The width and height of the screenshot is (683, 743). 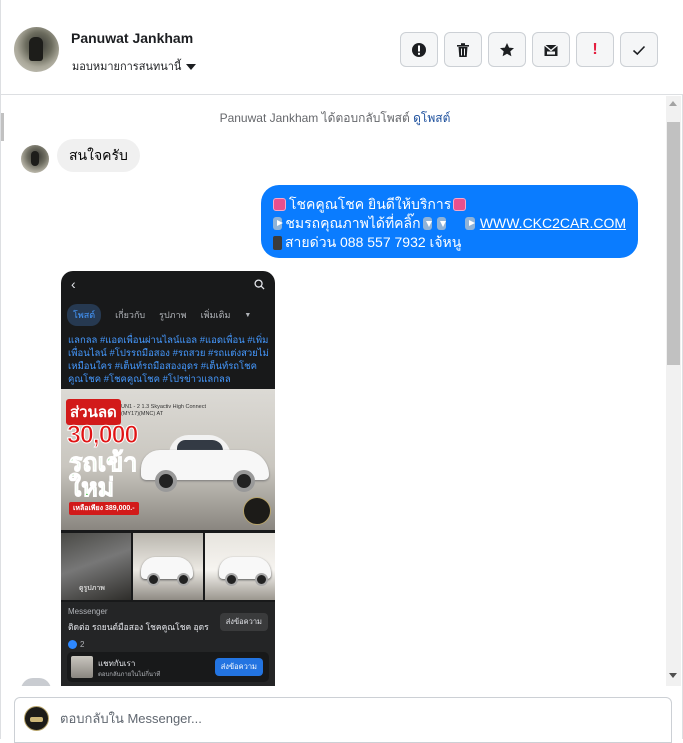 I want to click on mark-unread-icon, so click(x=551, y=49).